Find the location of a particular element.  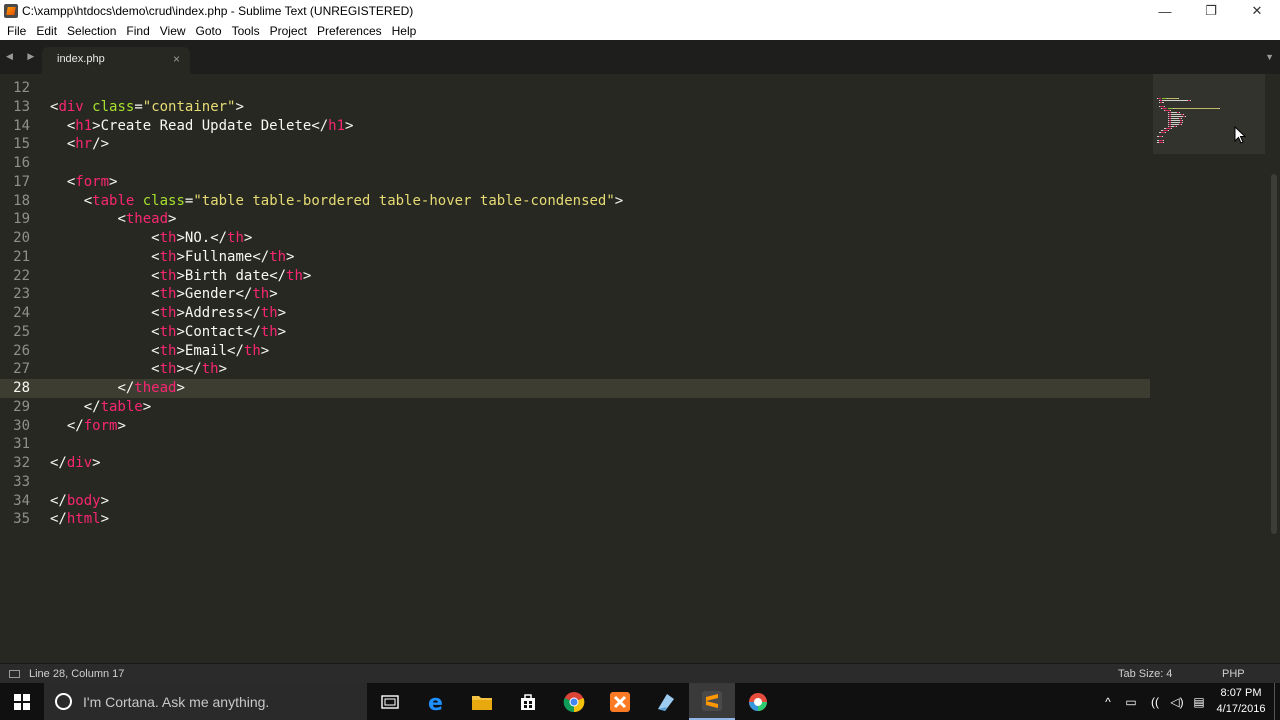

code-line: 12 is located at coordinates (575, 88).